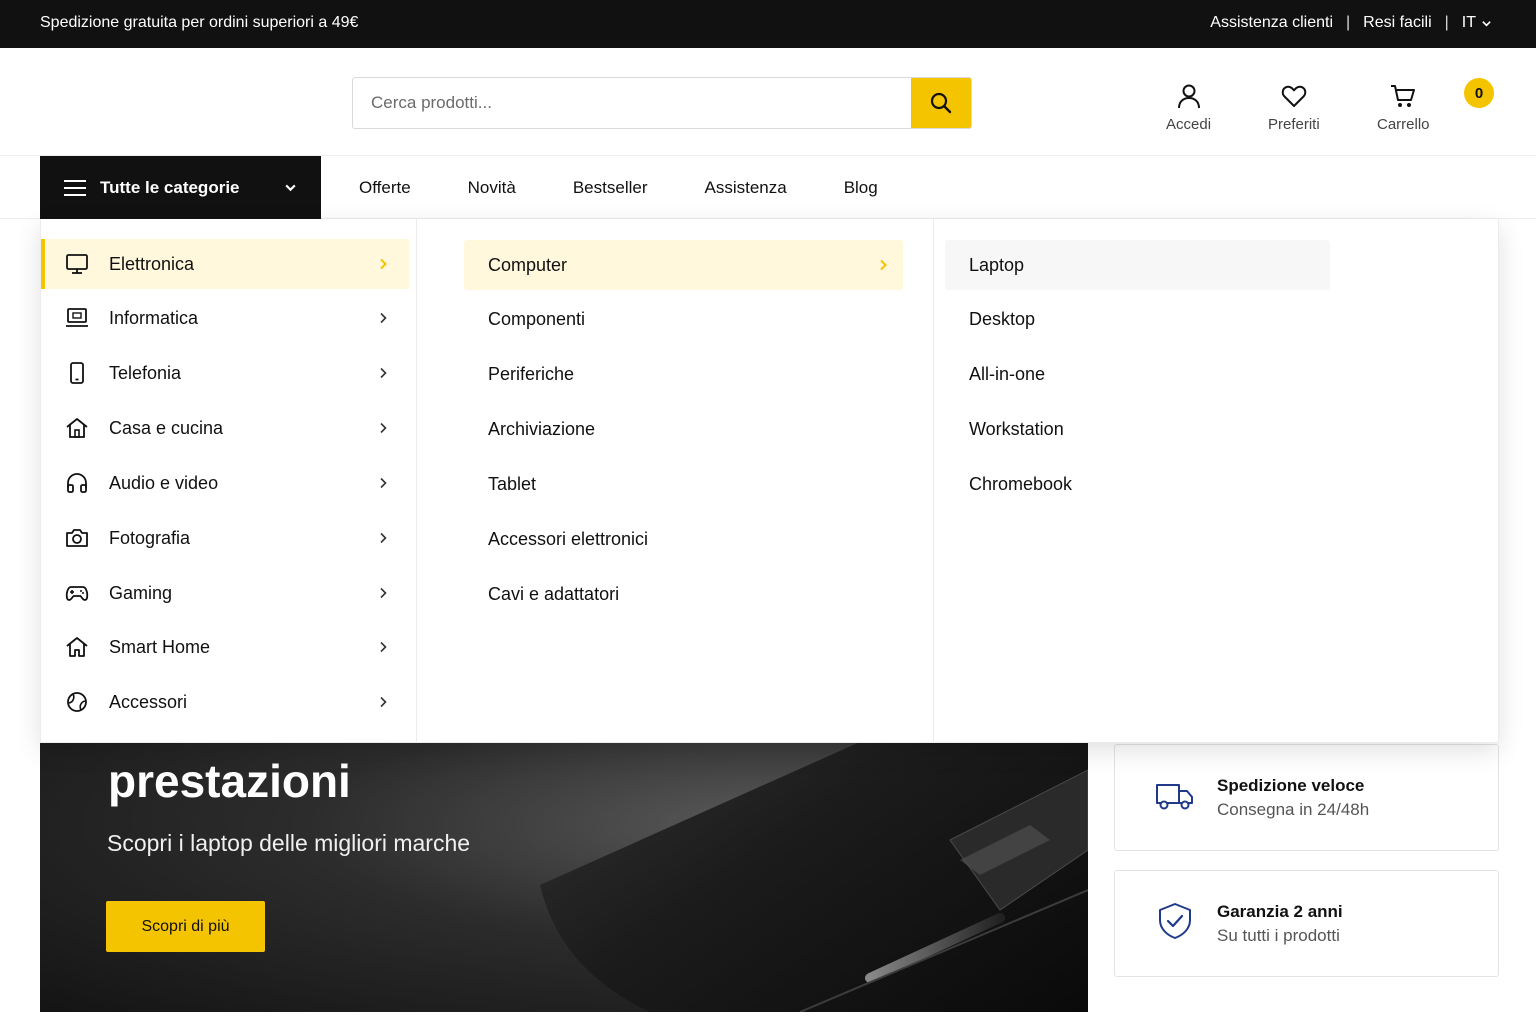  Describe the element at coordinates (632, 103) in the screenshot. I see `search-input` at that location.